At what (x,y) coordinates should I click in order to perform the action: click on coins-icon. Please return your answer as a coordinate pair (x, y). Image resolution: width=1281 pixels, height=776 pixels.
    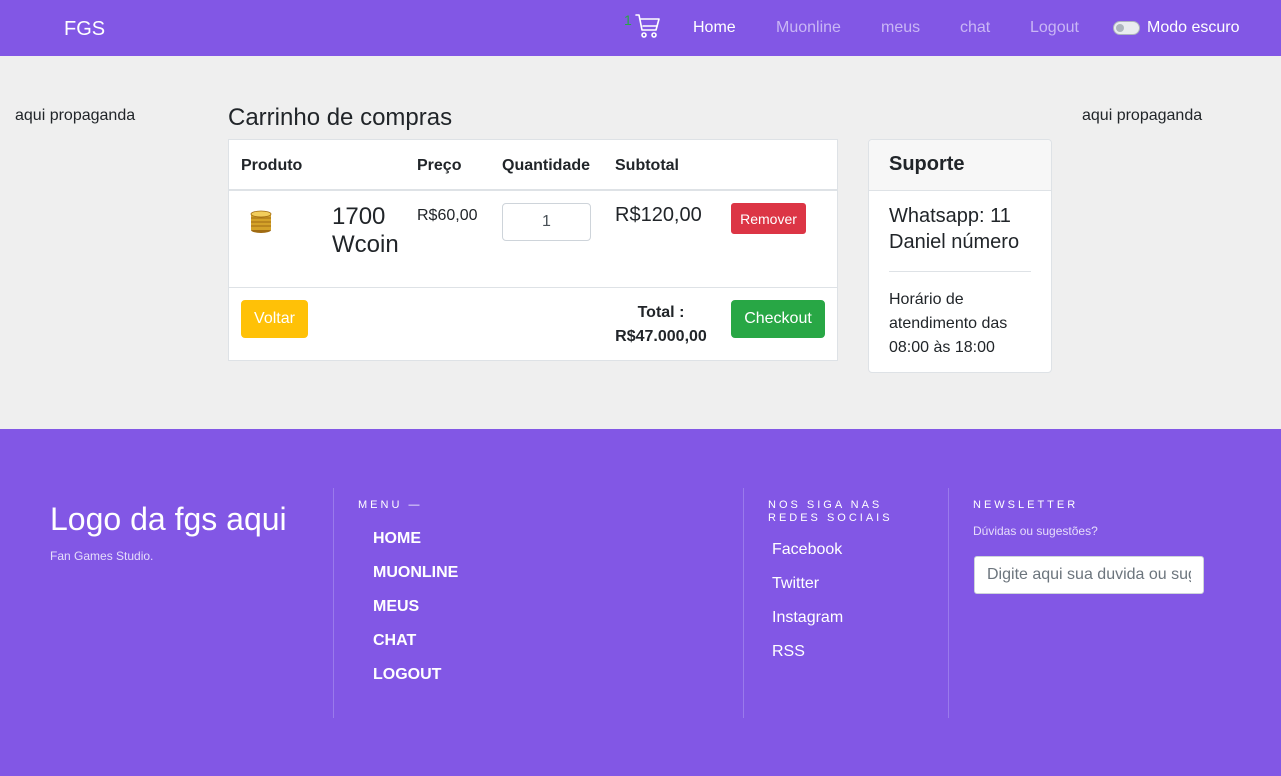
    Looking at the image, I should click on (261, 221).